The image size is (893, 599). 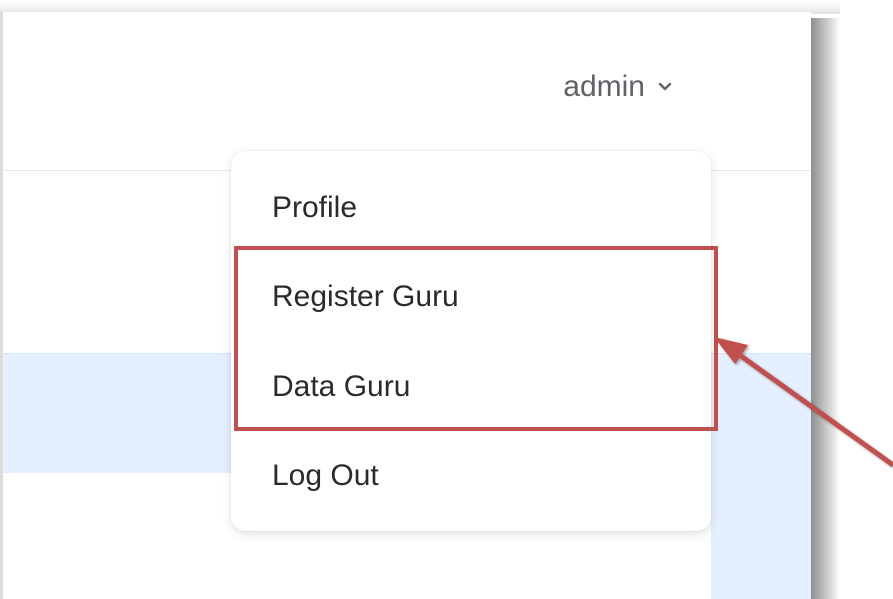 I want to click on chevron-down-icon, so click(x=665, y=86).